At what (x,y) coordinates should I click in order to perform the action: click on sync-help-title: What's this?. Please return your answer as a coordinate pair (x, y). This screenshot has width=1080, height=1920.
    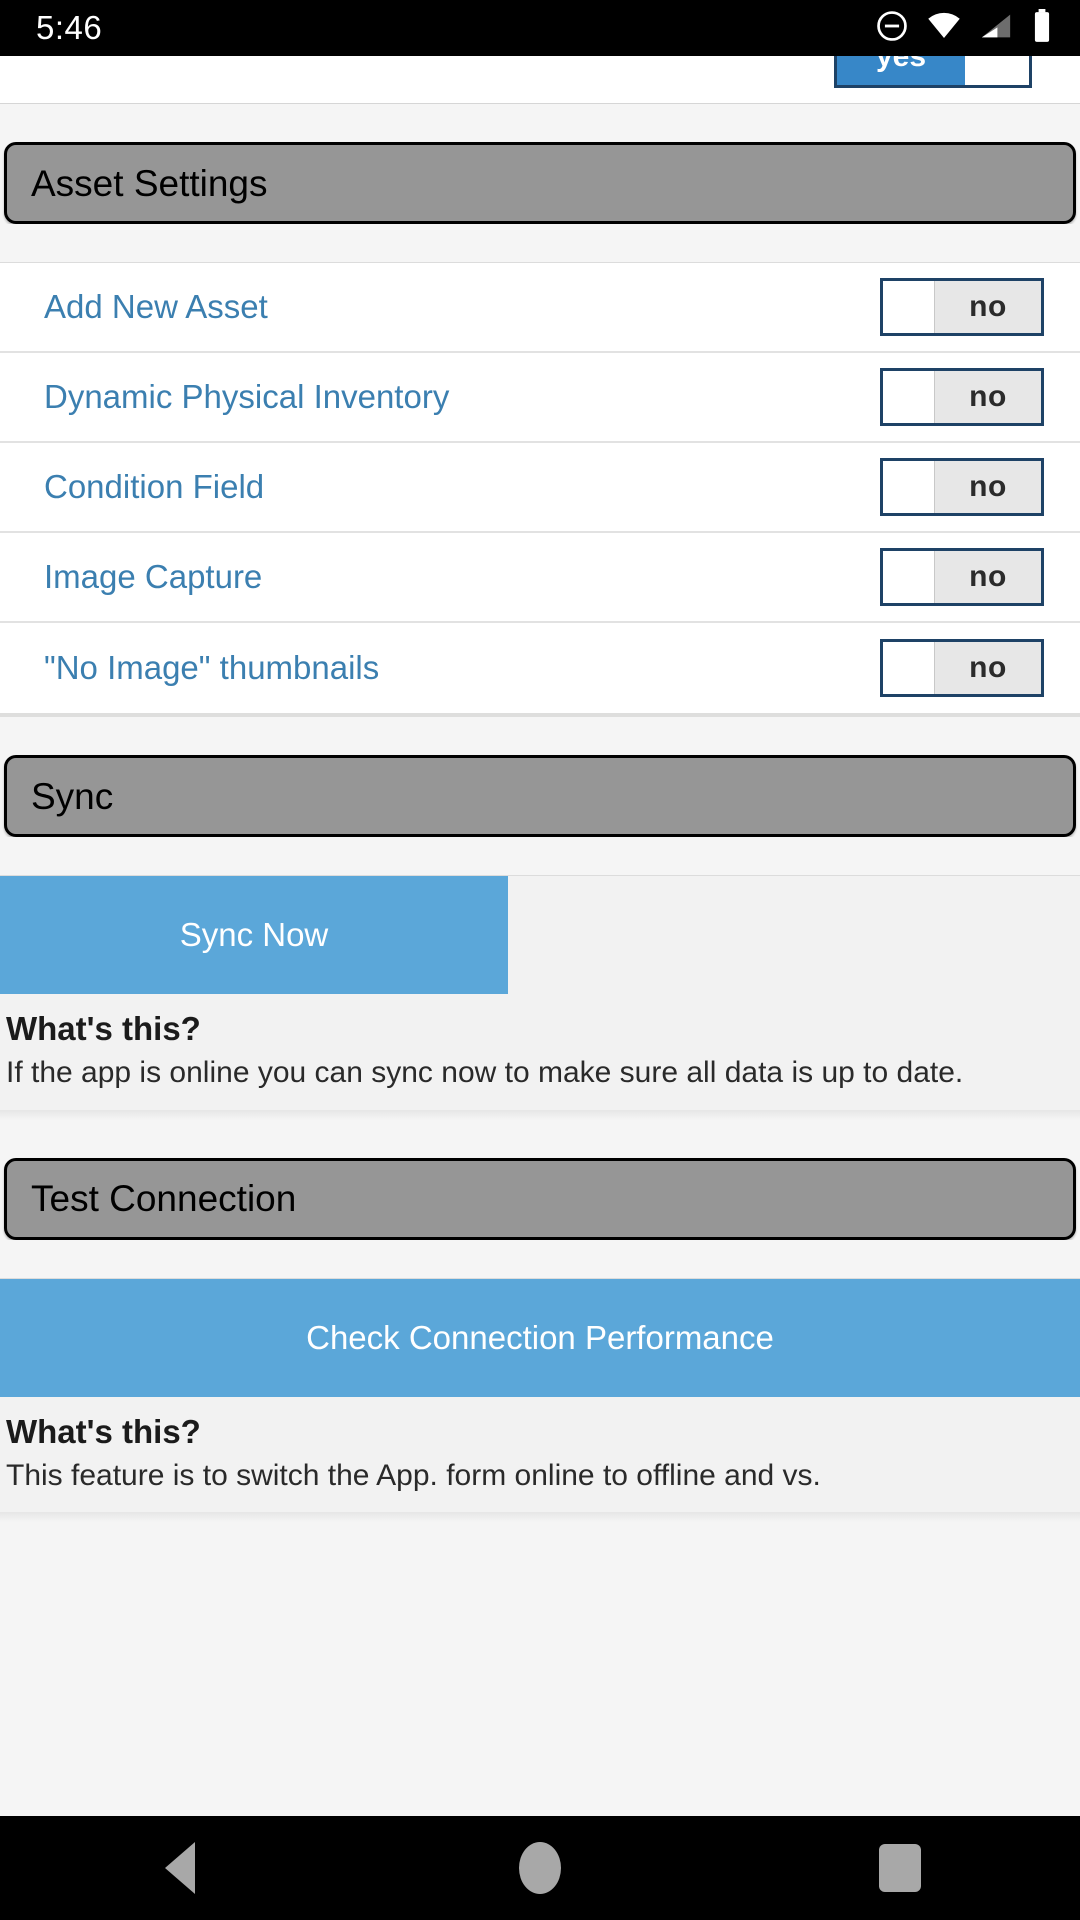
    Looking at the image, I should click on (103, 1028).